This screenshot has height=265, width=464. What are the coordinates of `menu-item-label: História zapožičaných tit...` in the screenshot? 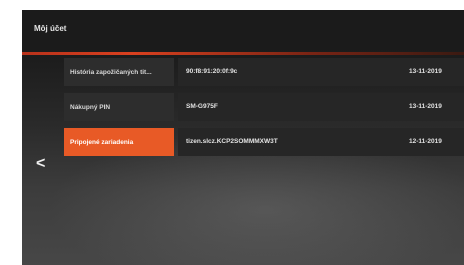 It's located at (111, 72).